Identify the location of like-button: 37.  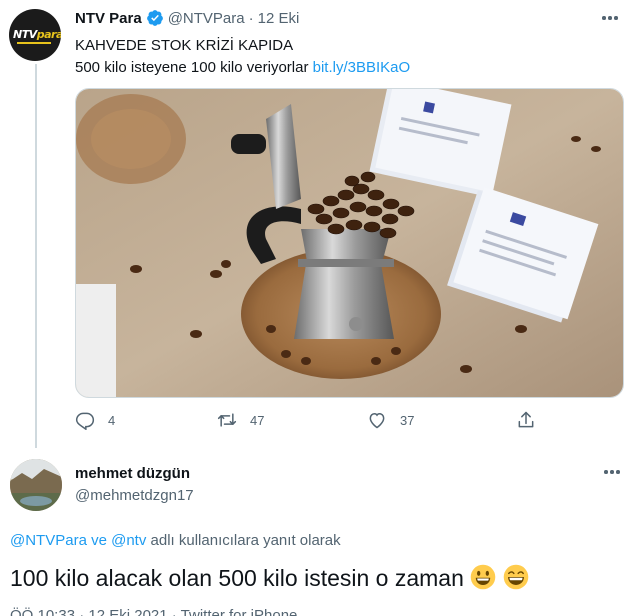
(390, 420).